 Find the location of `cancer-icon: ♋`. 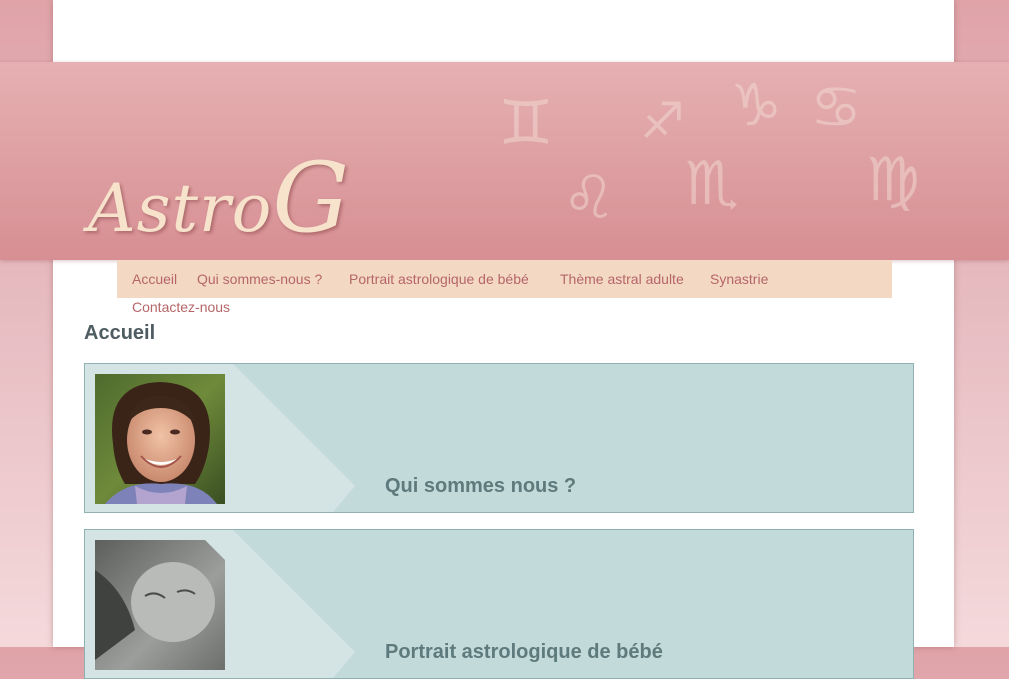

cancer-icon: ♋ is located at coordinates (836, 107).